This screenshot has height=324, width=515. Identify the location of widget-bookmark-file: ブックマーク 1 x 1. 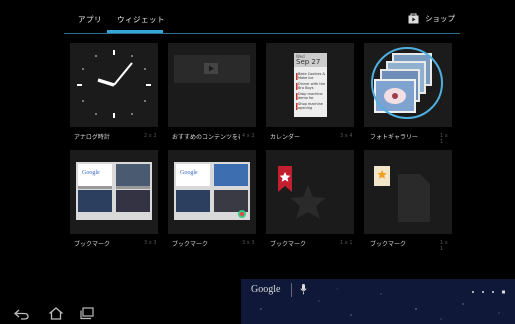
(408, 201).